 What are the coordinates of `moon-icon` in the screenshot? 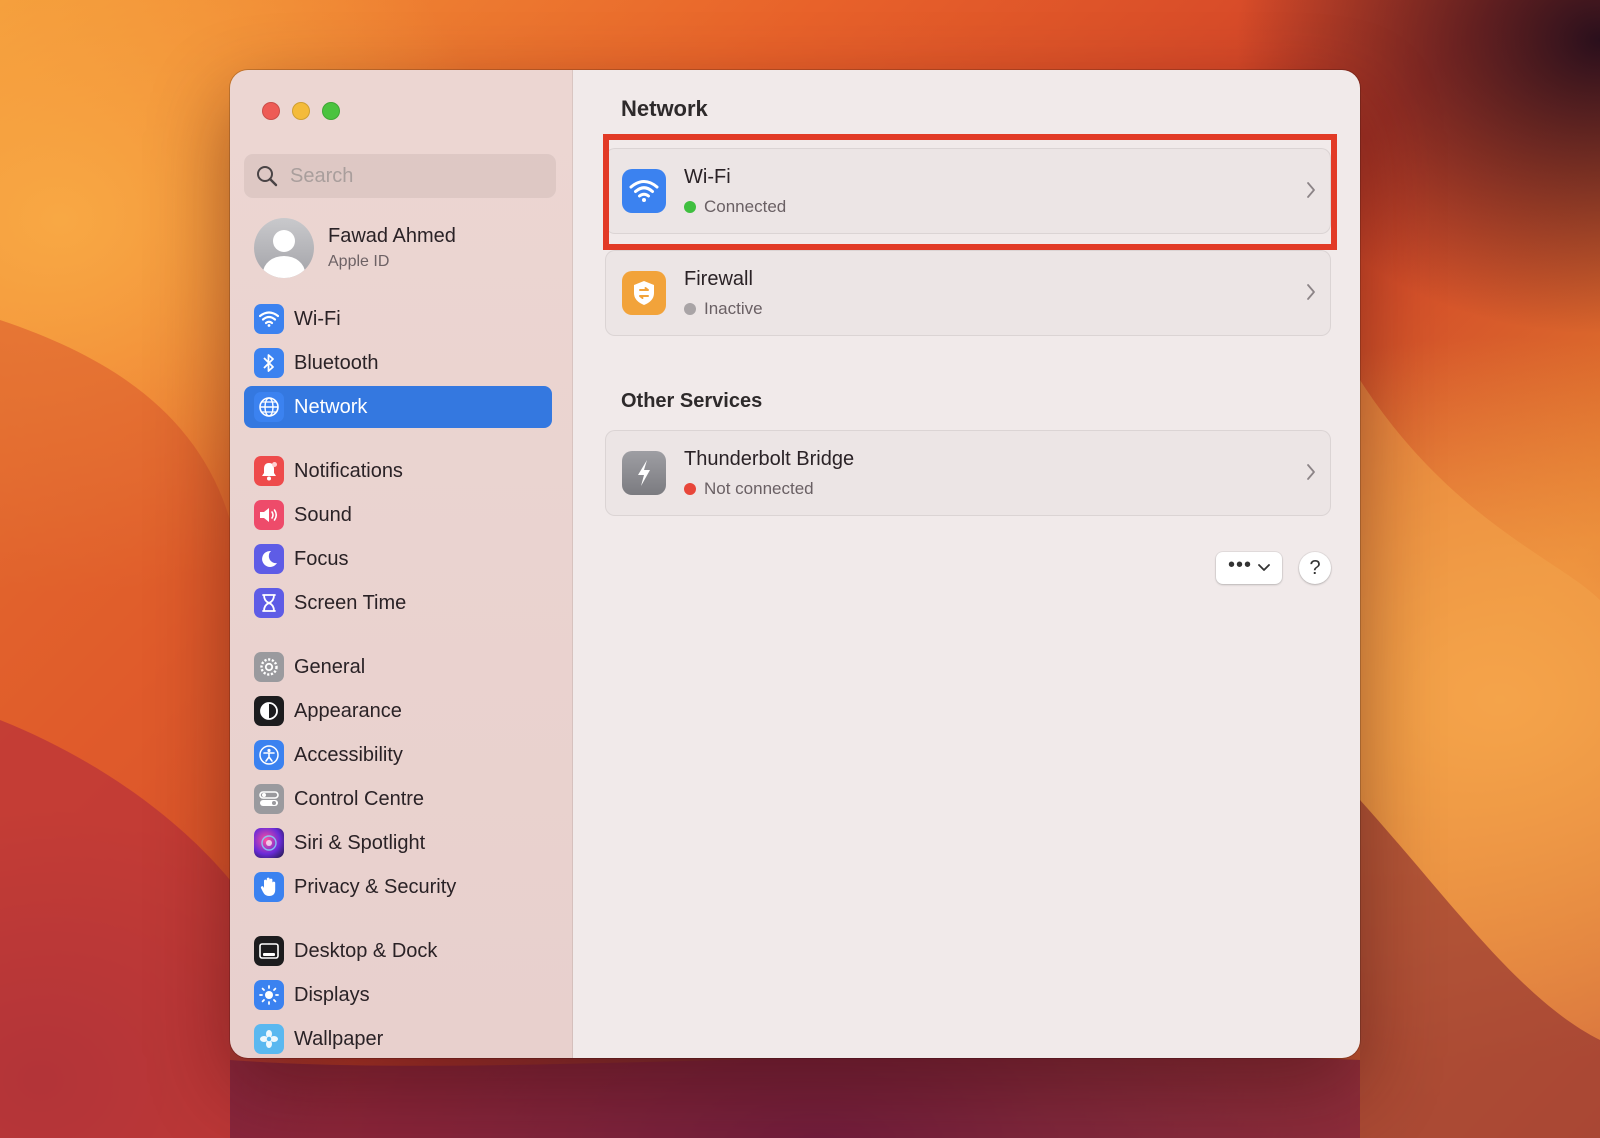 It's located at (269, 559).